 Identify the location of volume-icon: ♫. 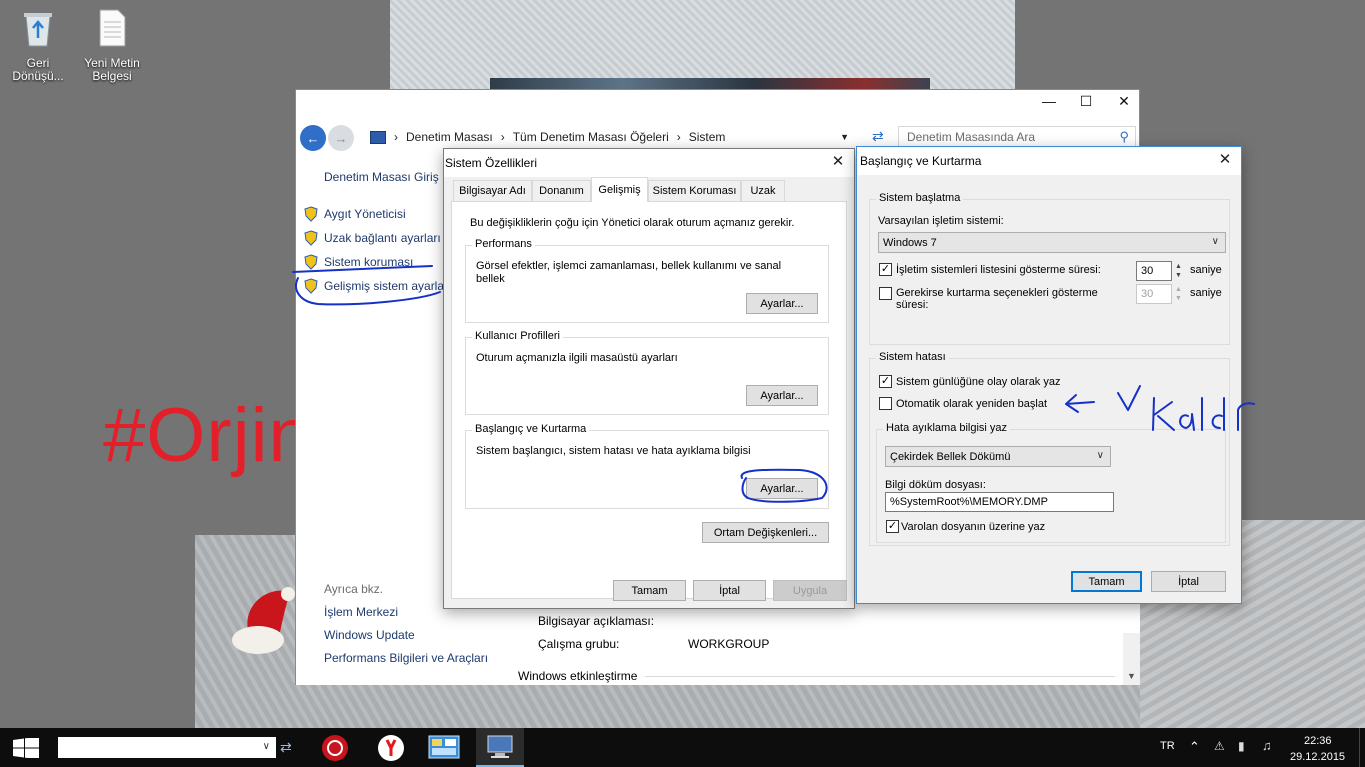
(1267, 745).